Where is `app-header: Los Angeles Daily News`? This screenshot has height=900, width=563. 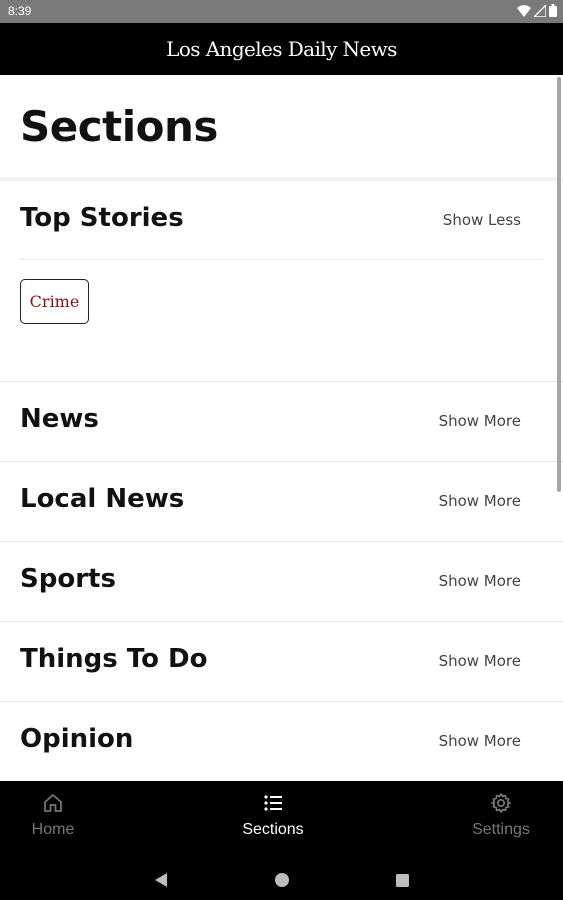 app-header: Los Angeles Daily News is located at coordinates (281, 49).